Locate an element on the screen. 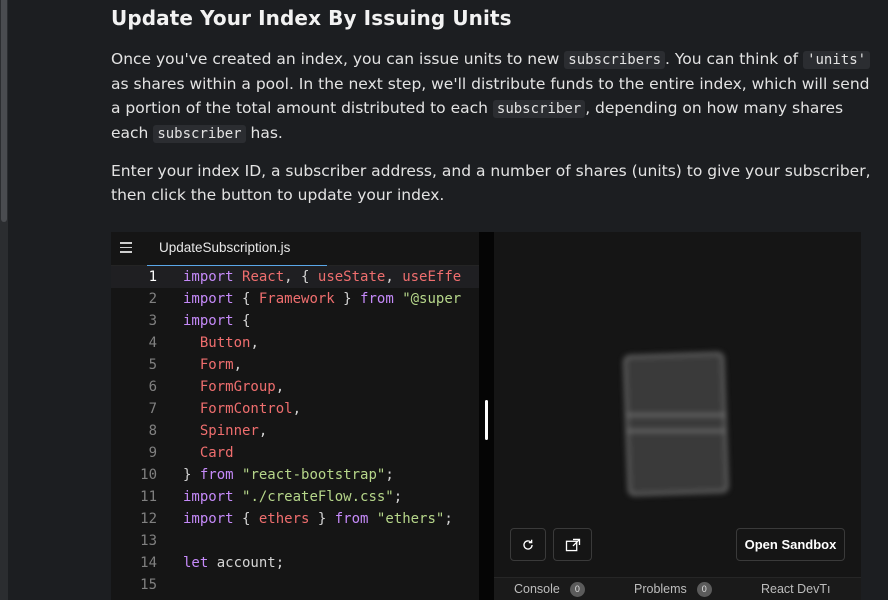 This screenshot has height=600, width=888. tab-problems: Problems 0 is located at coordinates (673, 589).